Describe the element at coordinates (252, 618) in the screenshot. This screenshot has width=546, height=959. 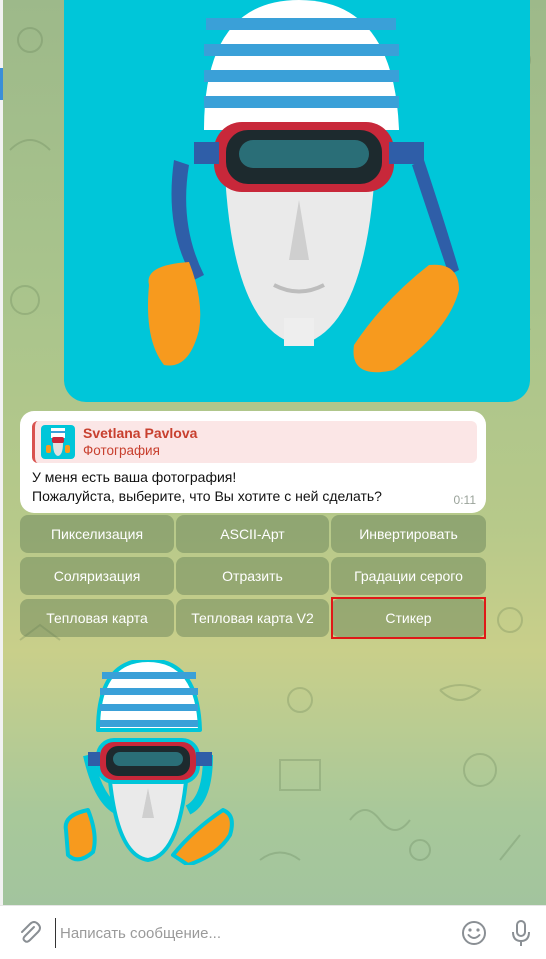
I see `kb-button-heatmap-v2: Тепловая карта V2` at that location.